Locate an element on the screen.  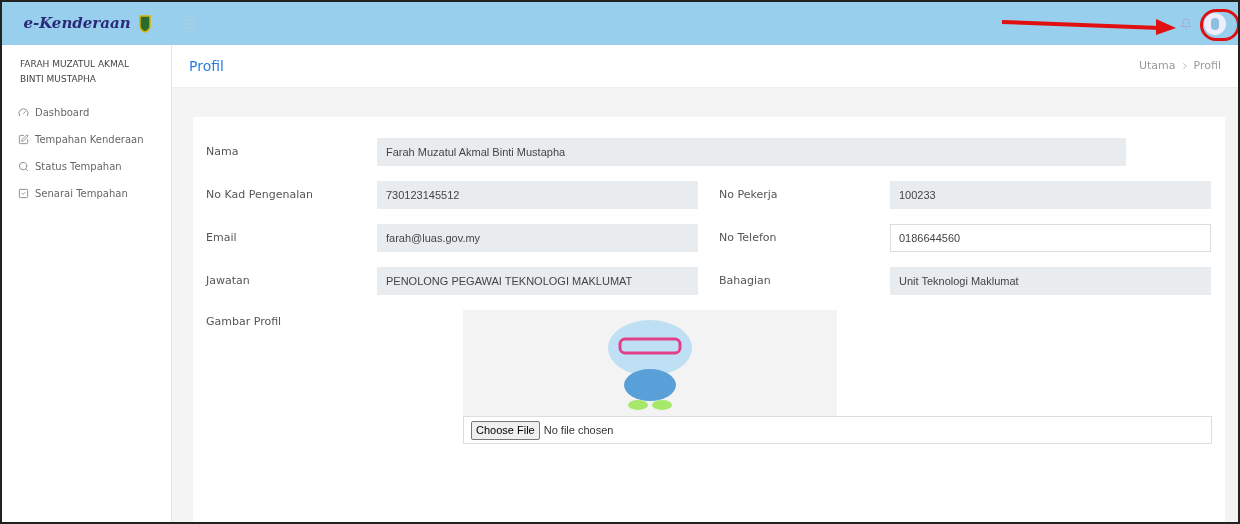
sidebar-item: Senarai Tempahan is located at coordinates (86, 193).